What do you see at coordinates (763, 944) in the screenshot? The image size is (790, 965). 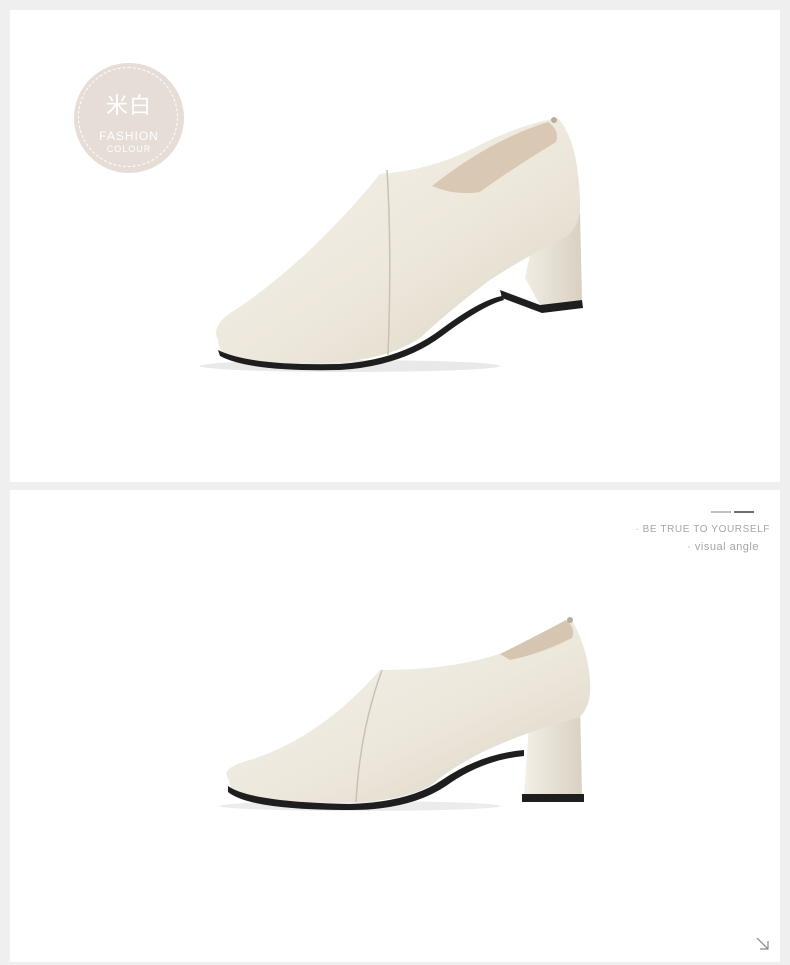 I see `arrow-down-right-icon` at bounding box center [763, 944].